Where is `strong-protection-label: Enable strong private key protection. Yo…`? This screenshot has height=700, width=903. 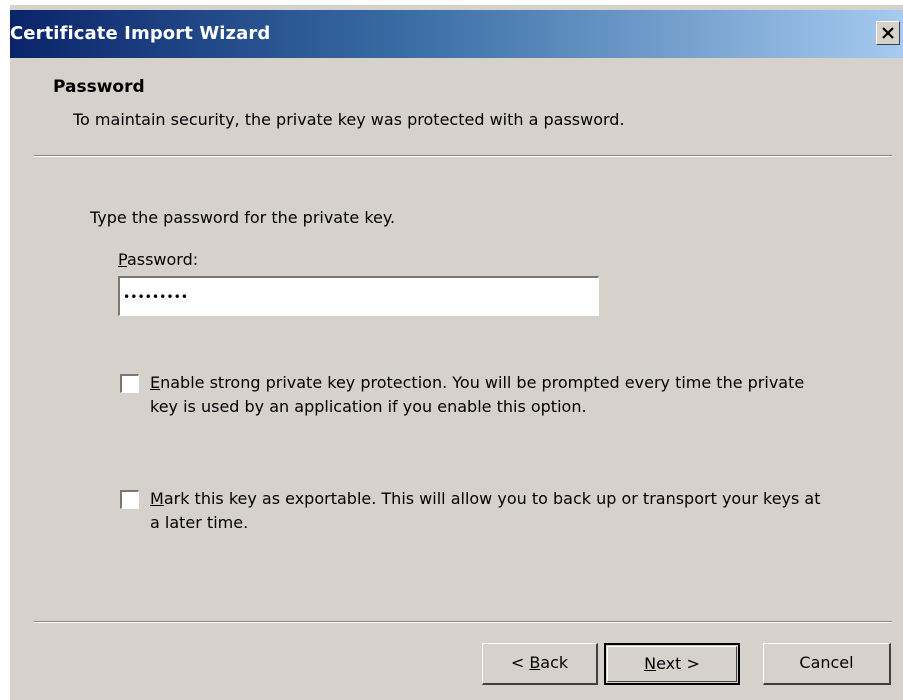
strong-protection-label: Enable strong private key protection. Yo… is located at coordinates (490, 395).